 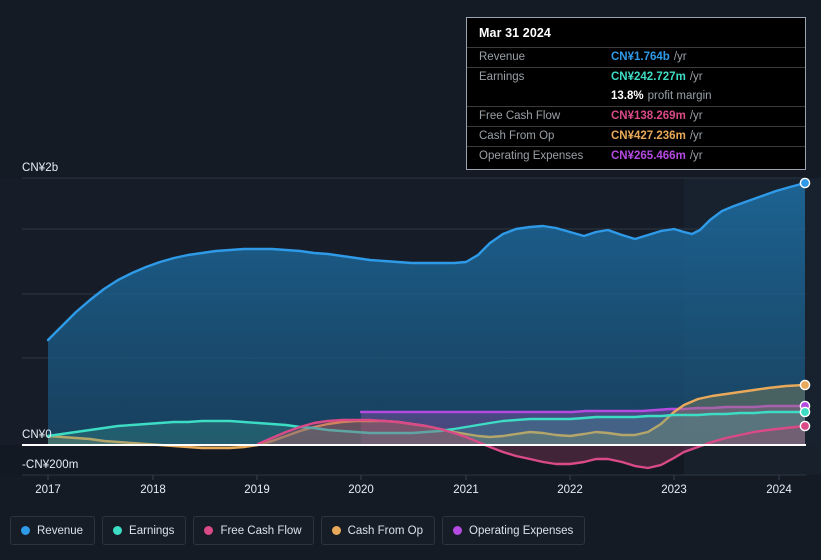 What do you see at coordinates (261, 530) in the screenshot?
I see `legend-item-label: Free Cash Flow` at bounding box center [261, 530].